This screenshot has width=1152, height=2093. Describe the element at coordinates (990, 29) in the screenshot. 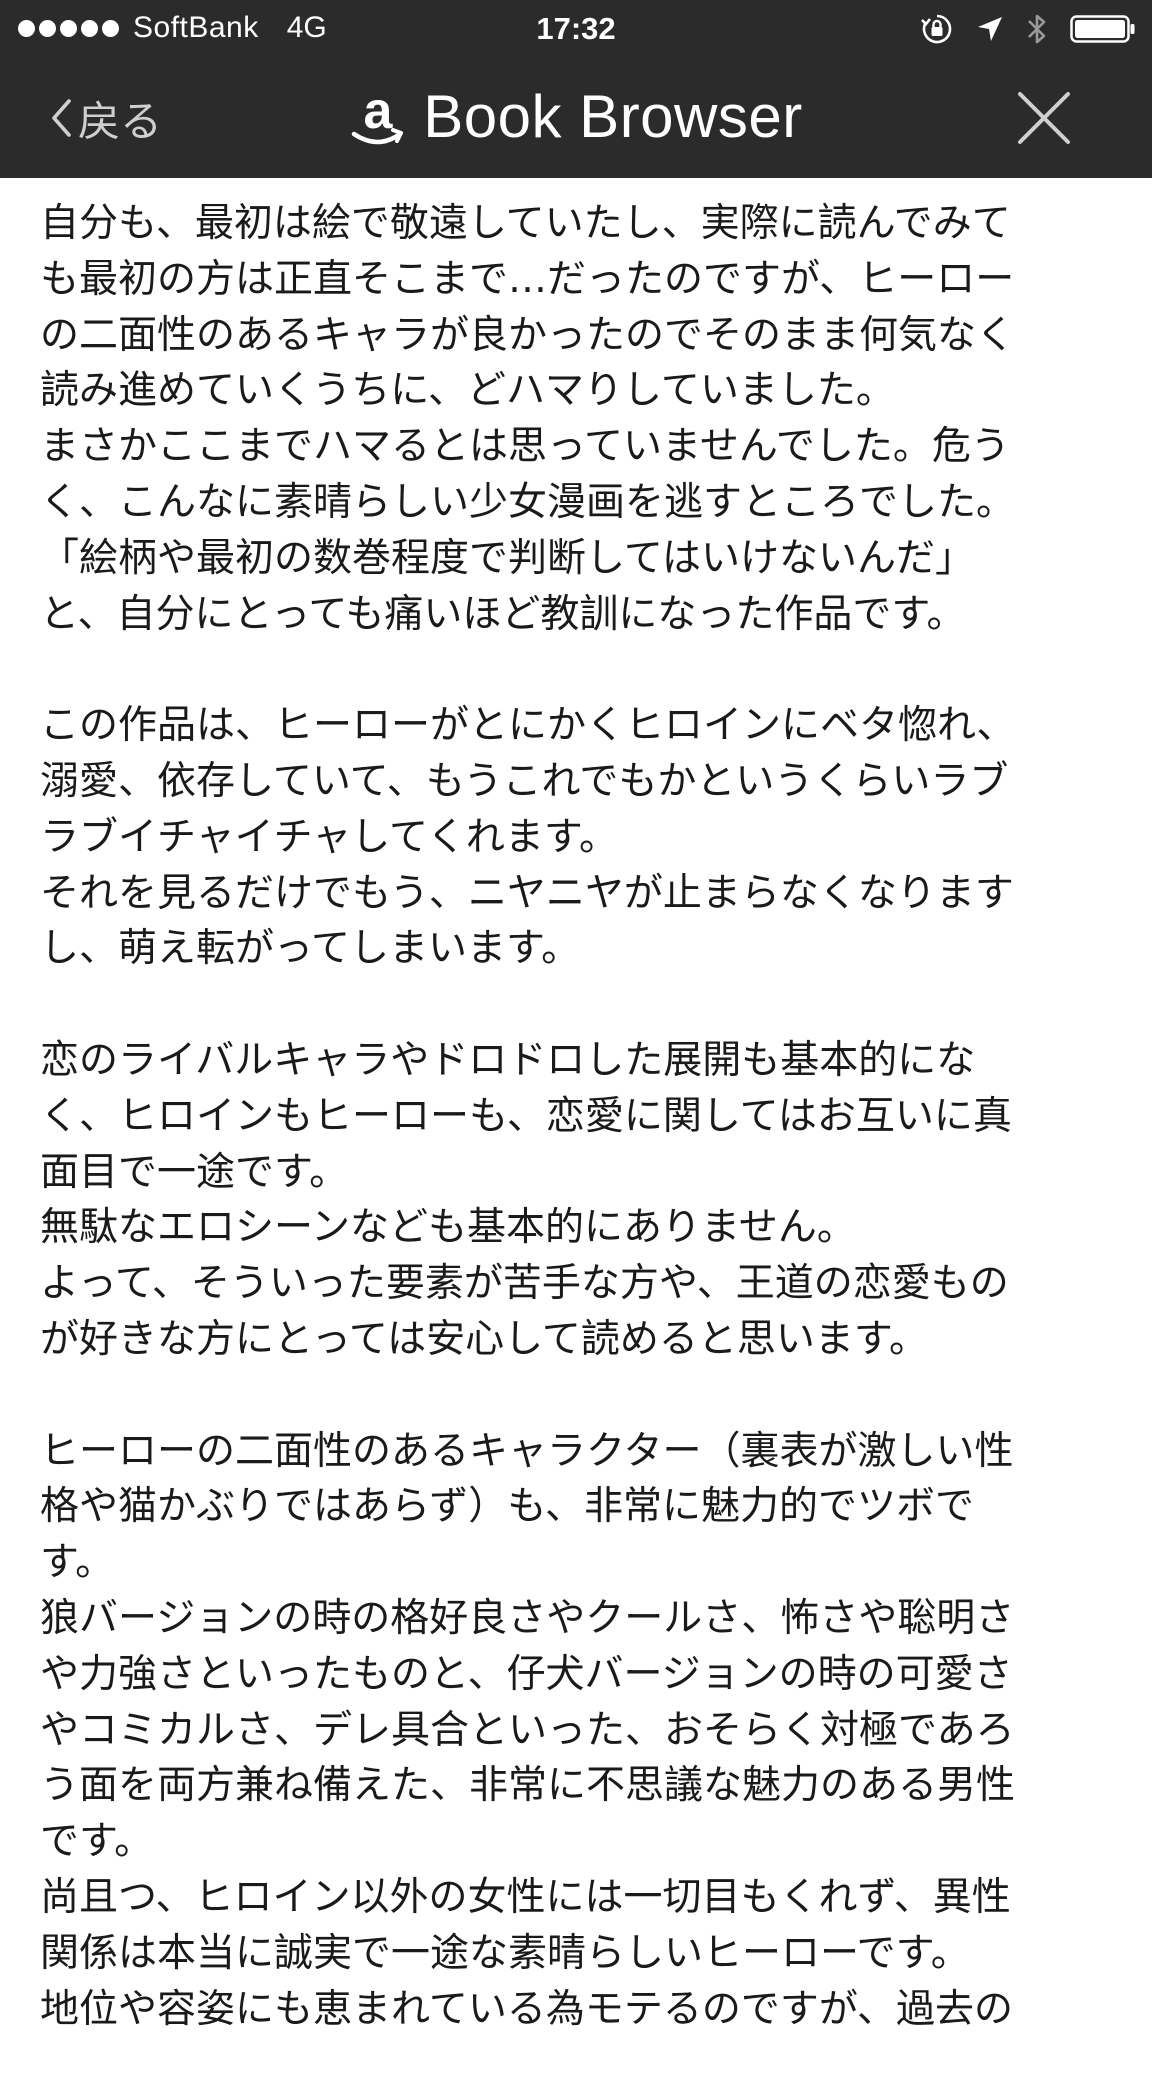

I see `location-arrow-icon` at that location.